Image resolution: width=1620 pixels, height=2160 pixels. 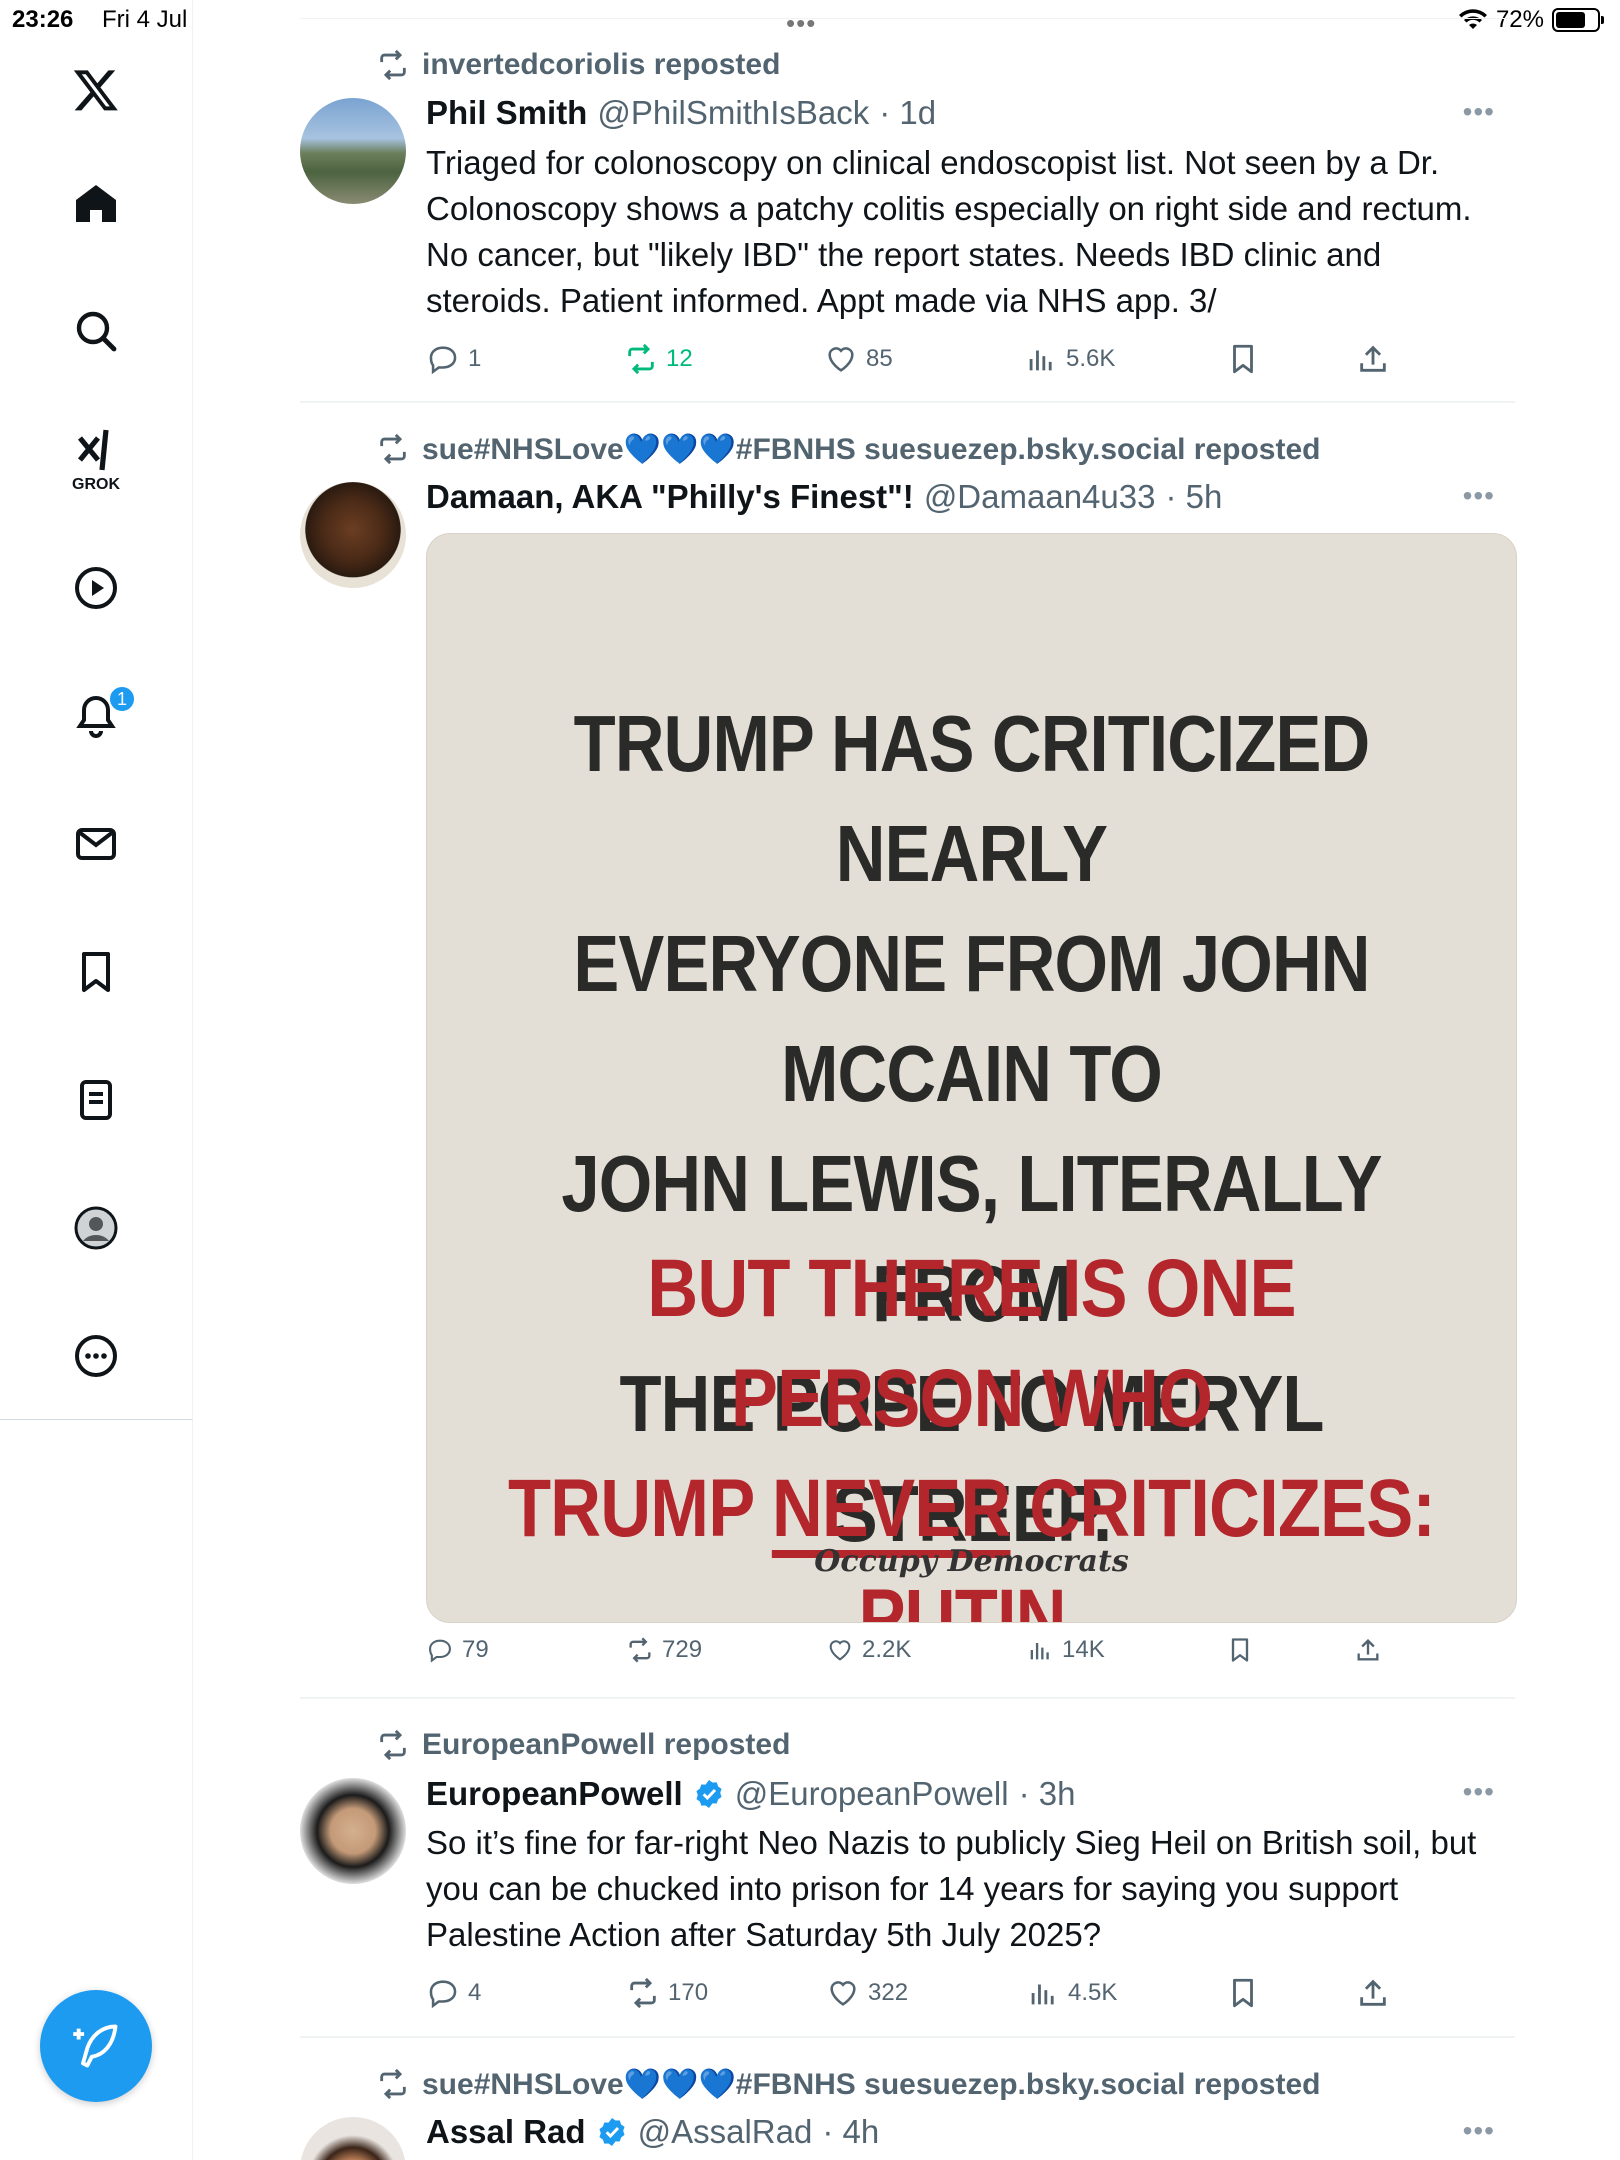 I want to click on heart-icon, so click(x=843, y=1993).